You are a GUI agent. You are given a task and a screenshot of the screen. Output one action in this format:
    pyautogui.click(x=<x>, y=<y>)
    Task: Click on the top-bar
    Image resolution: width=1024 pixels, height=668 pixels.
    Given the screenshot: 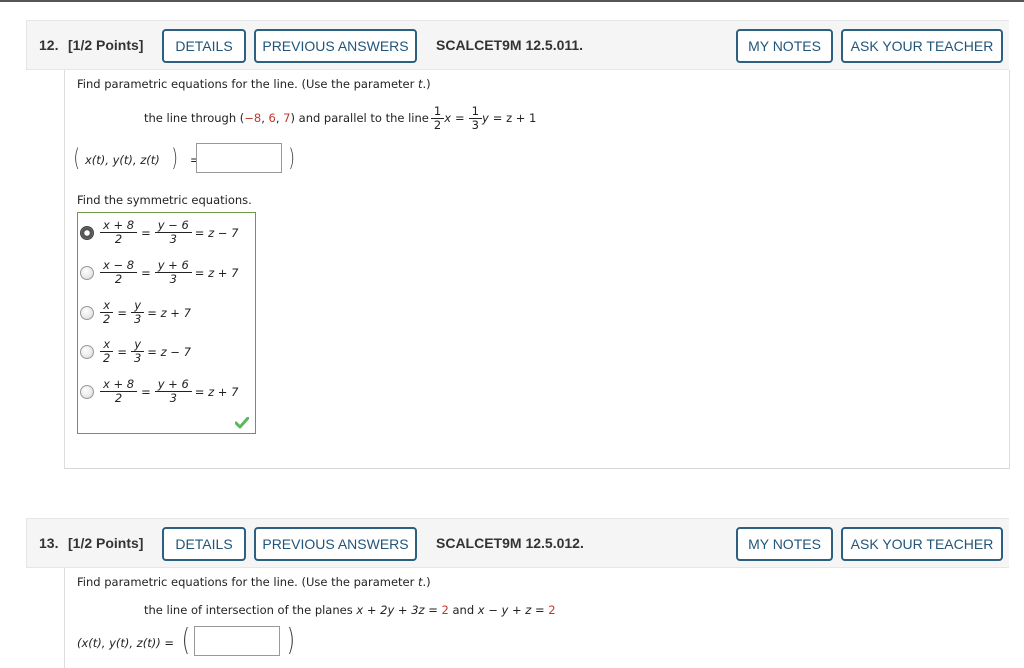 What is the action you would take?
    pyautogui.click(x=512, y=1)
    